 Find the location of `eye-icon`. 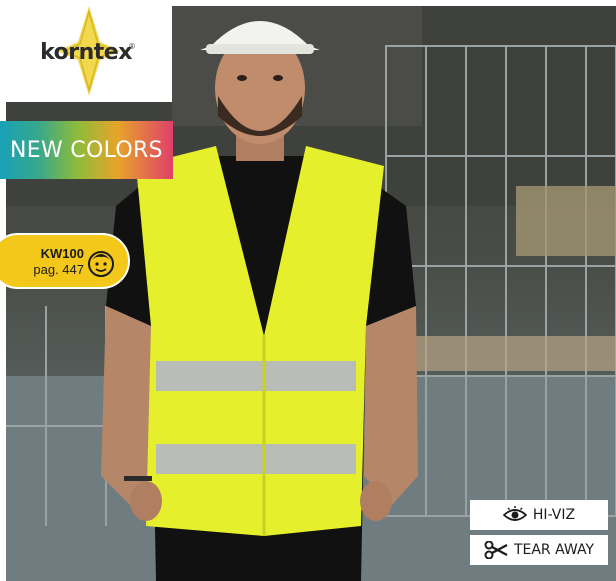

eye-icon is located at coordinates (514, 513).